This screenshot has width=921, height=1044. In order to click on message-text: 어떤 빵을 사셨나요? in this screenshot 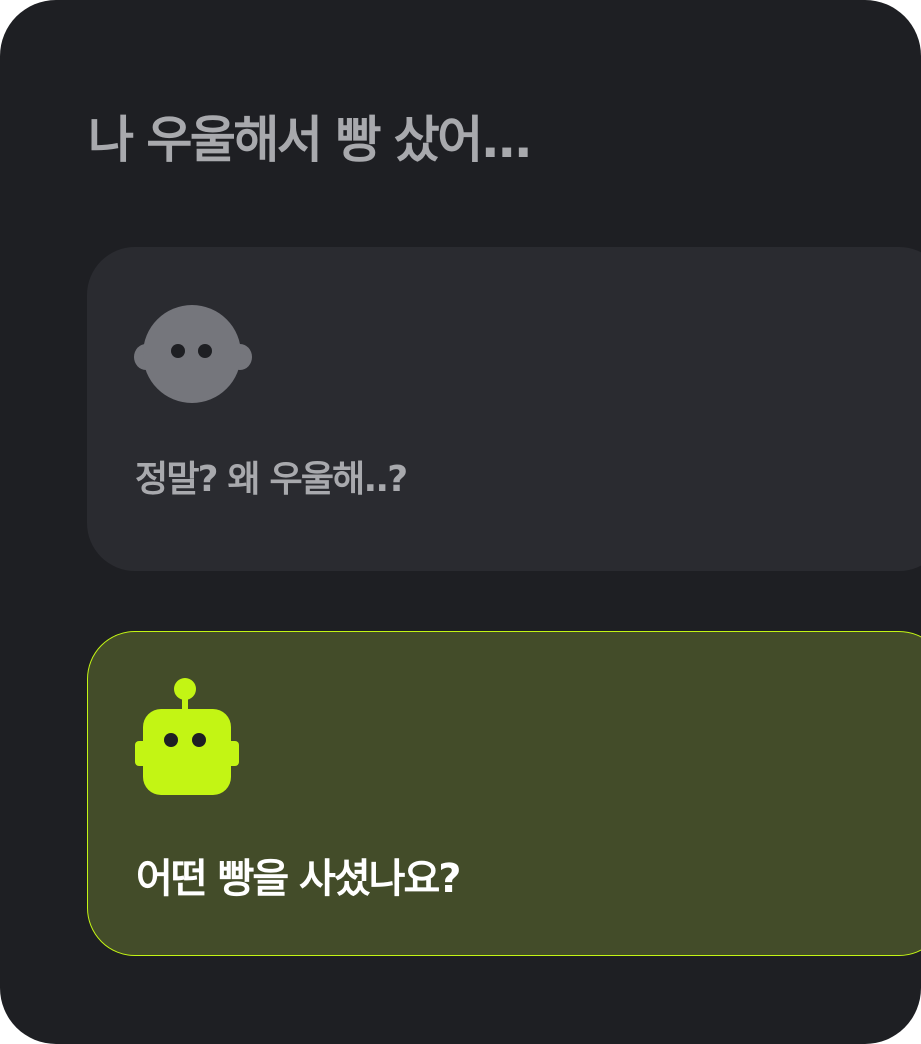, I will do `click(298, 879)`.